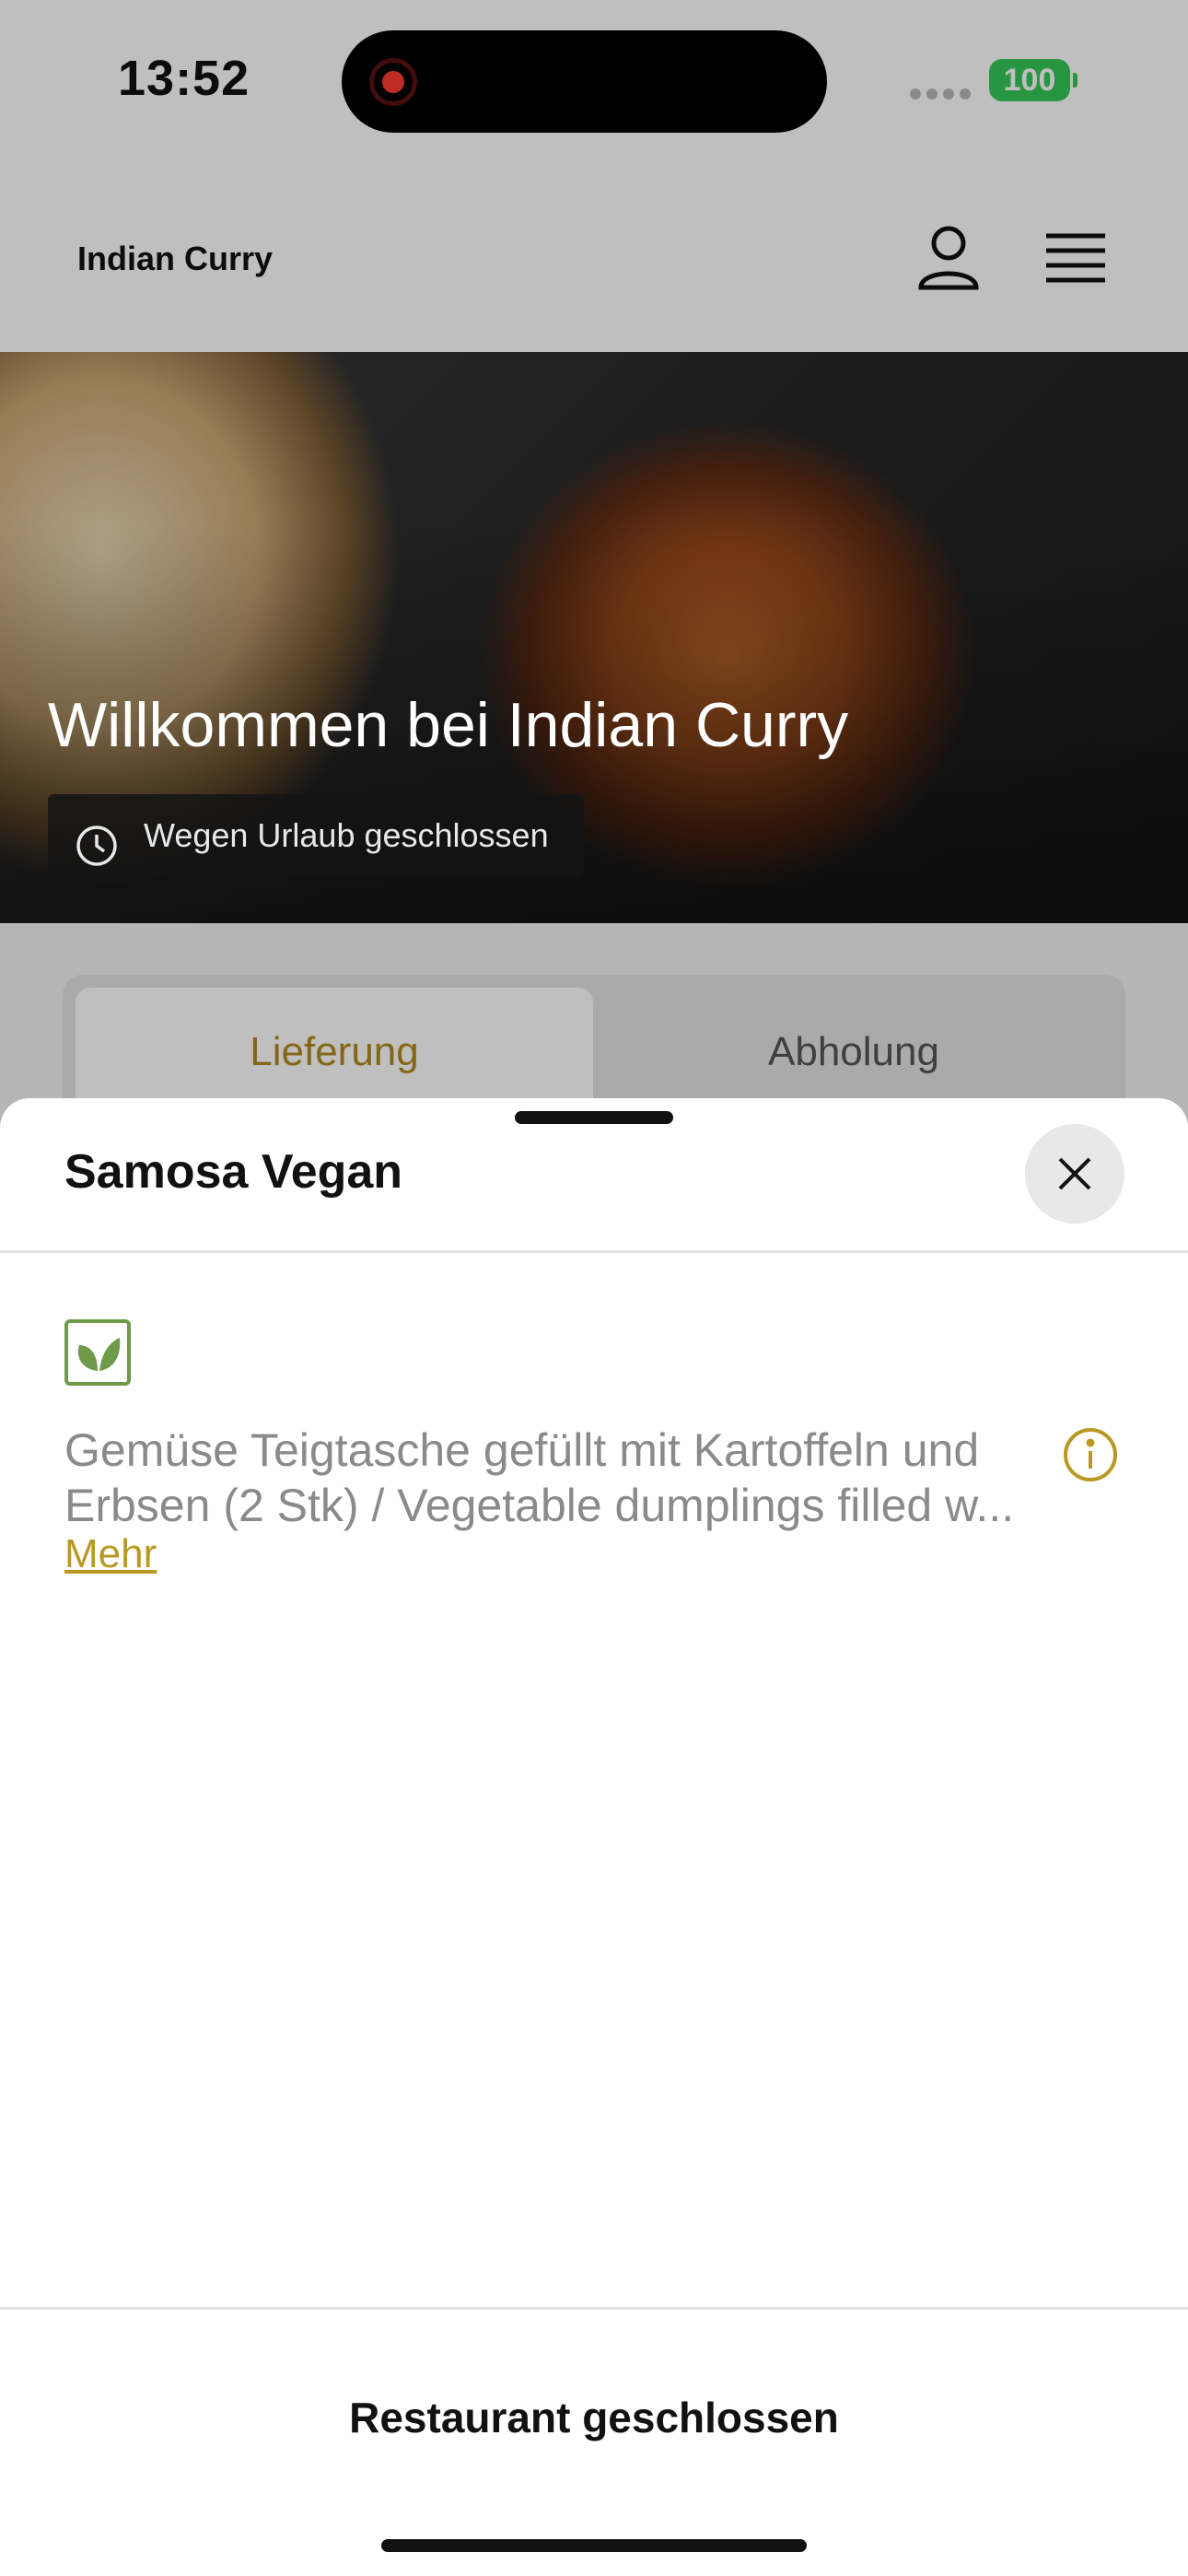 The width and height of the screenshot is (1188, 2576). I want to click on restaurant-closed-button: Restaurant geschlossen, so click(594, 2417).